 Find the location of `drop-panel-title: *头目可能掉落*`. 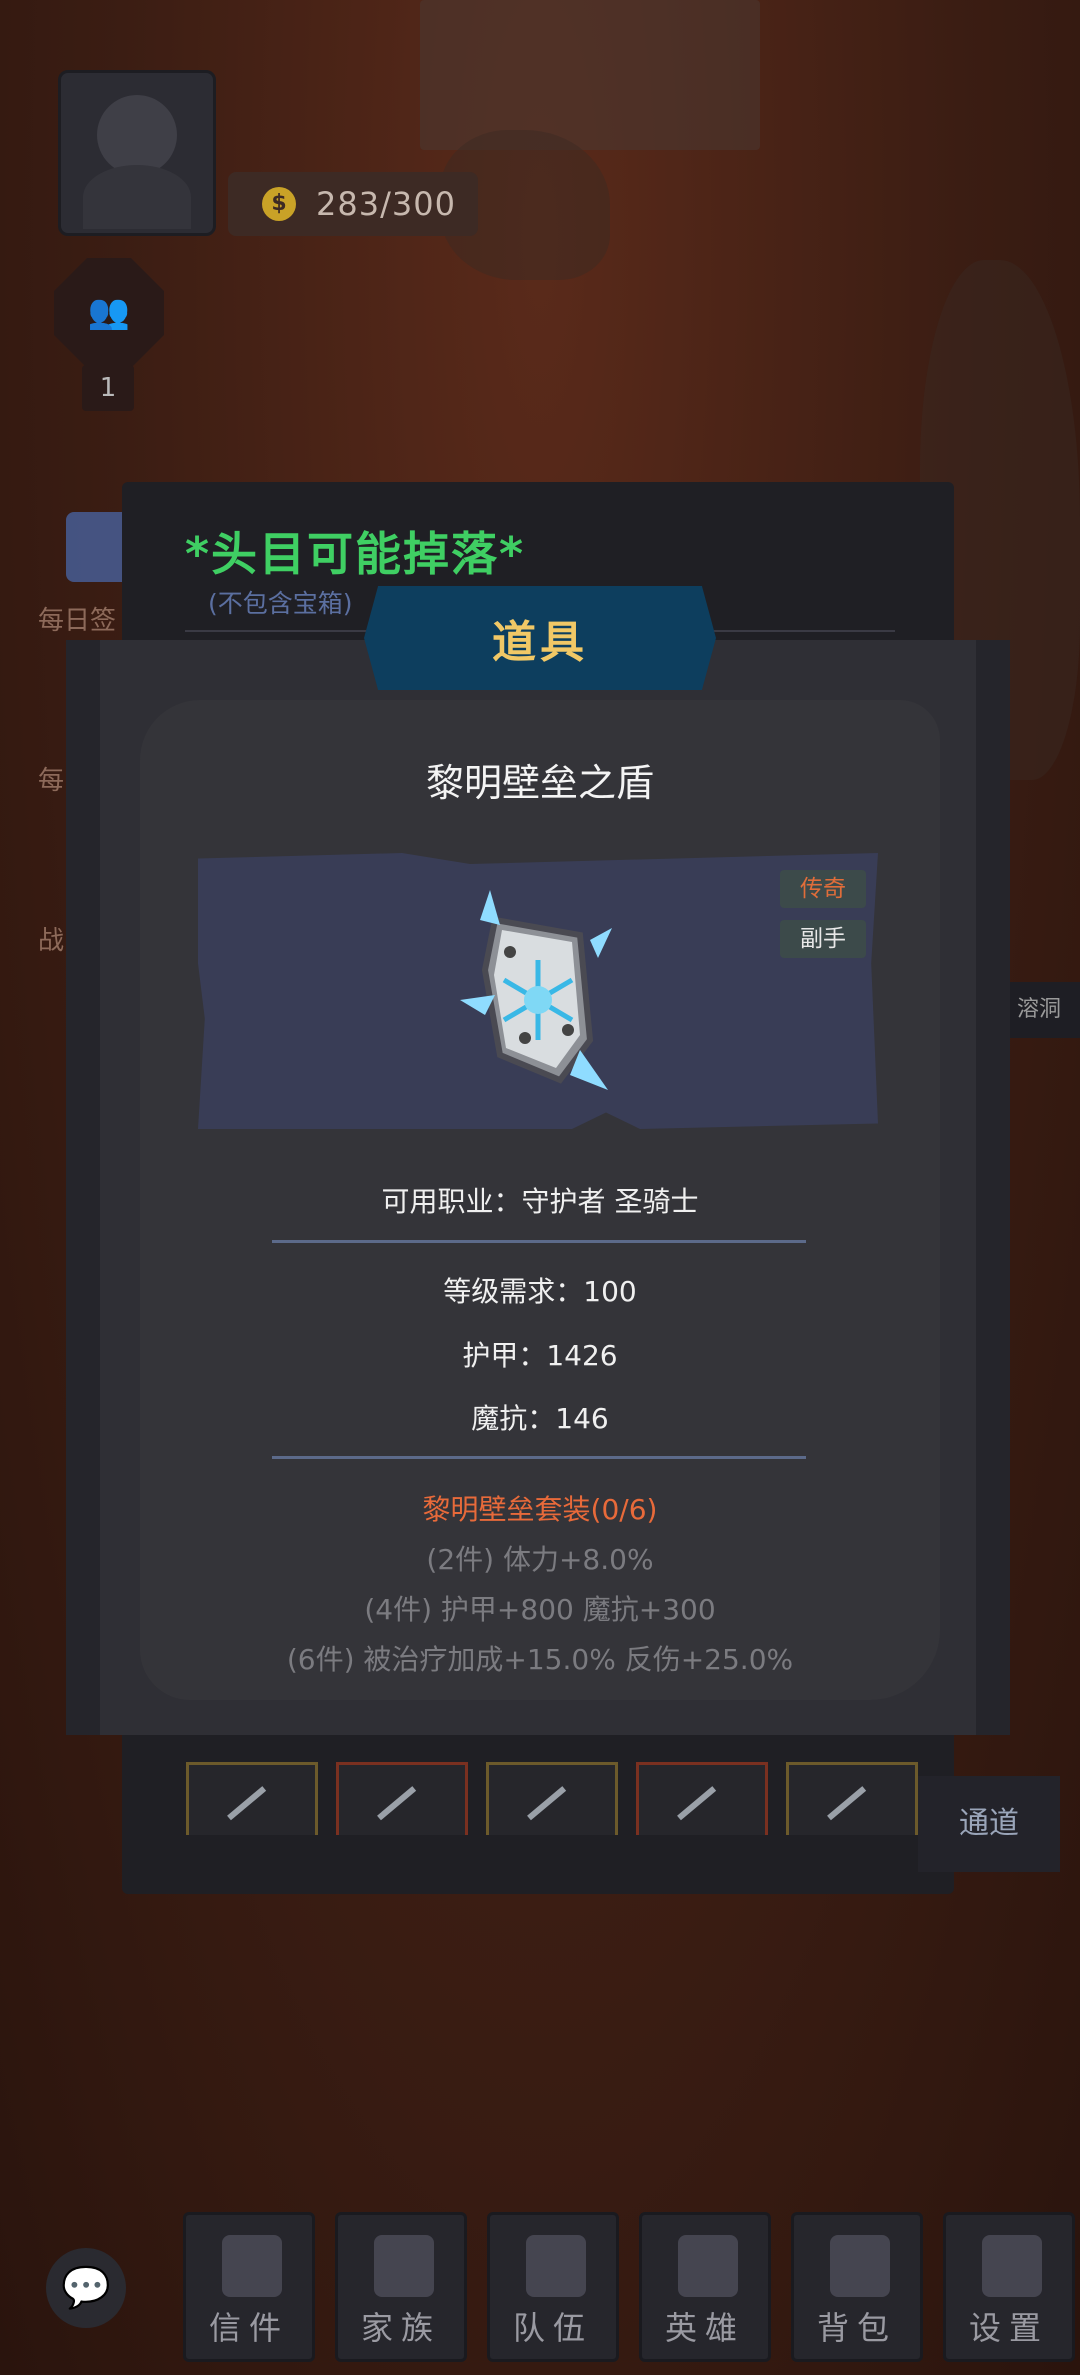

drop-panel-title: *头目可能掉落* is located at coordinates (355, 554).